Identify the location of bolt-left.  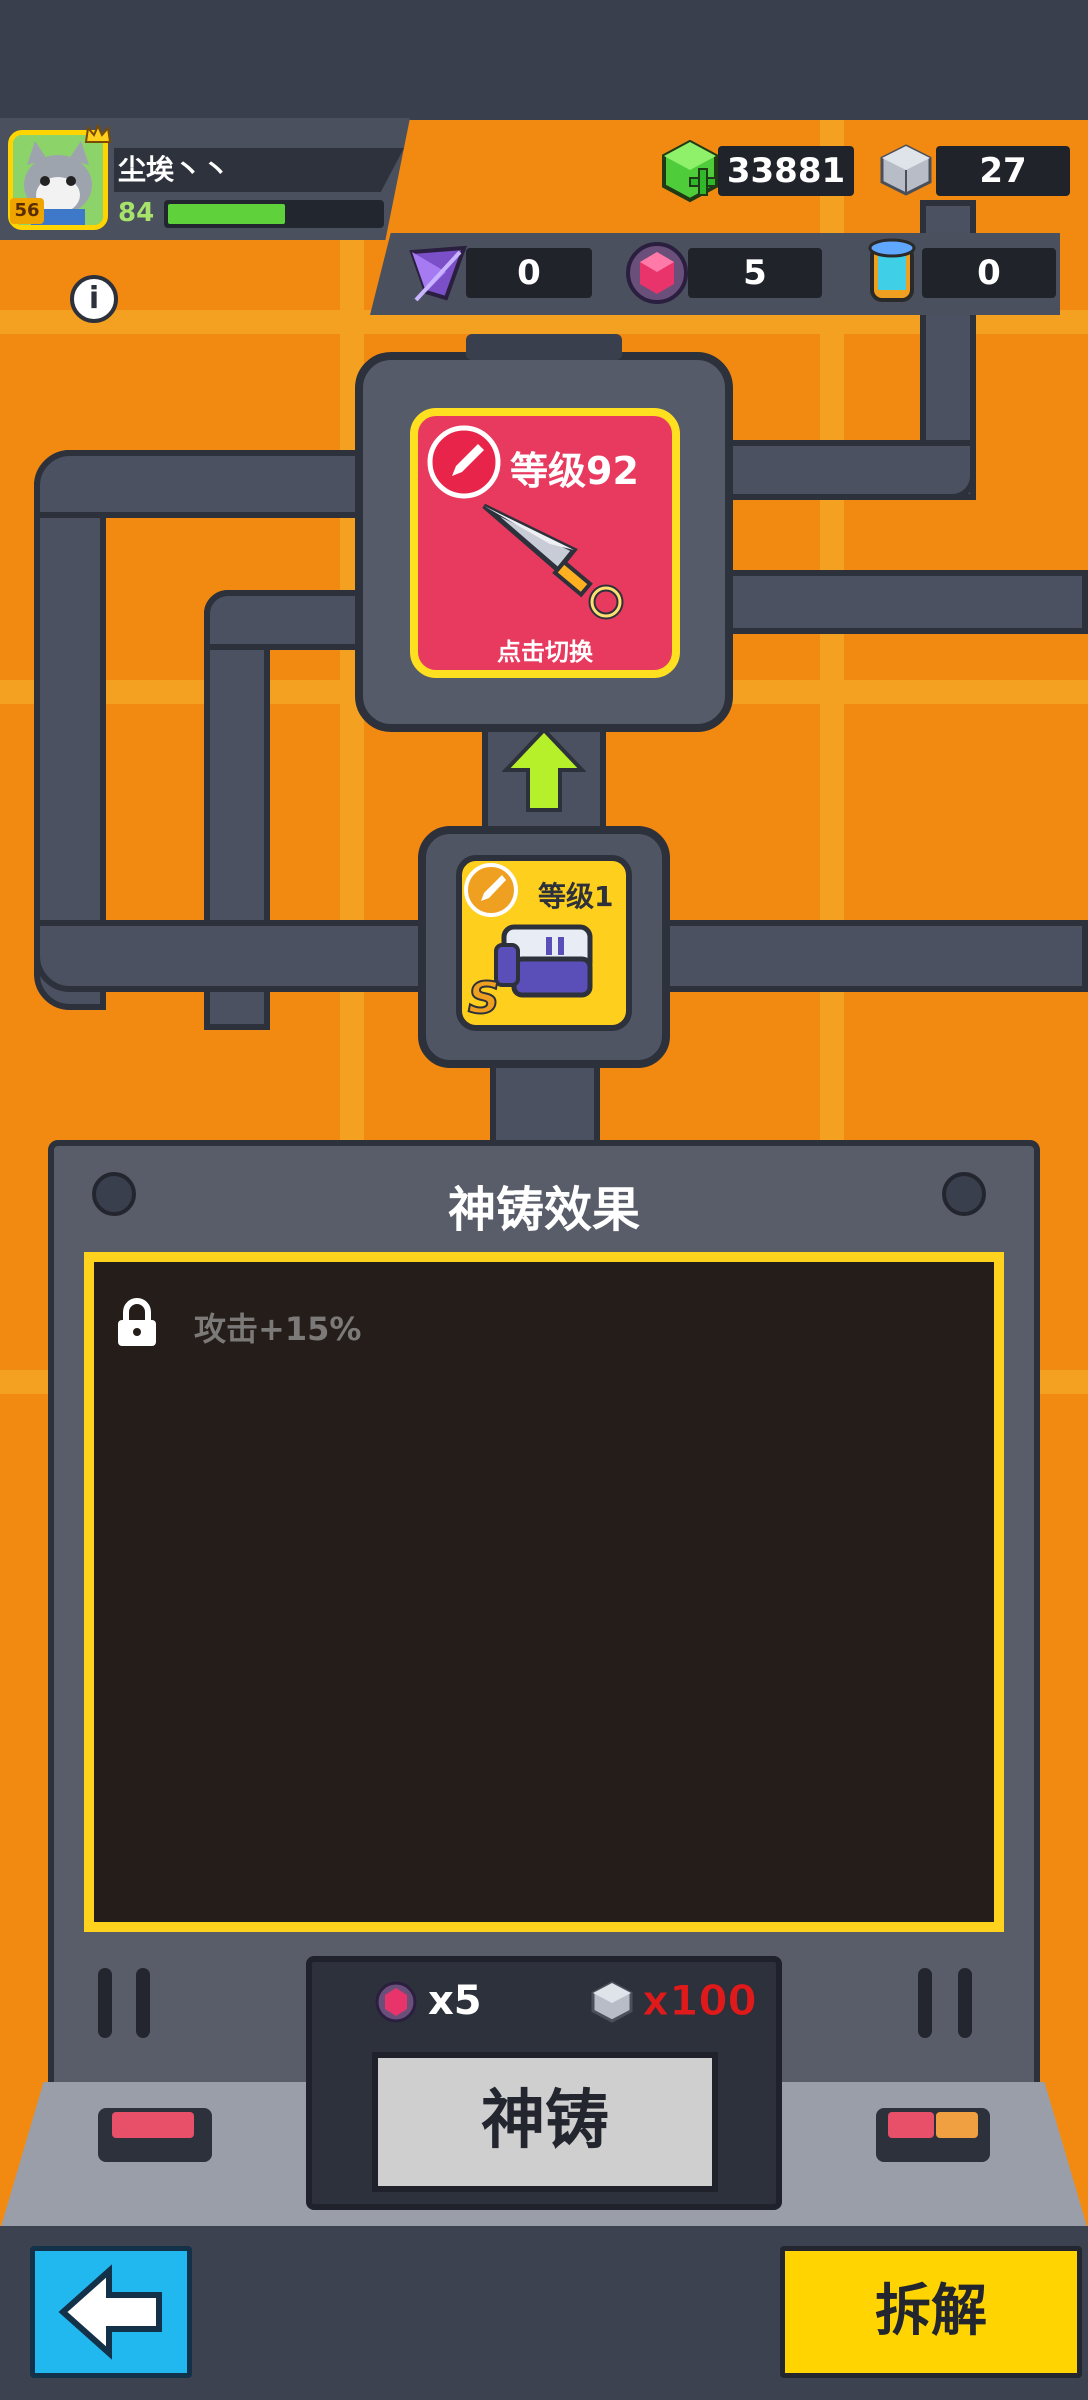
(114, 1194).